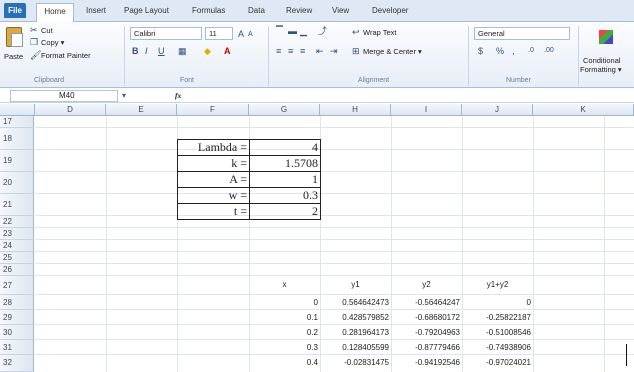  Describe the element at coordinates (17, 285) in the screenshot. I see `row-header-27: 27` at that location.